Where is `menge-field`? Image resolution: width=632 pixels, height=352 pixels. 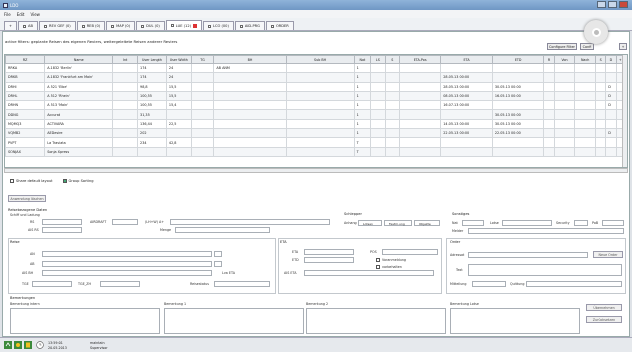
menge-field is located at coordinates (222, 230).